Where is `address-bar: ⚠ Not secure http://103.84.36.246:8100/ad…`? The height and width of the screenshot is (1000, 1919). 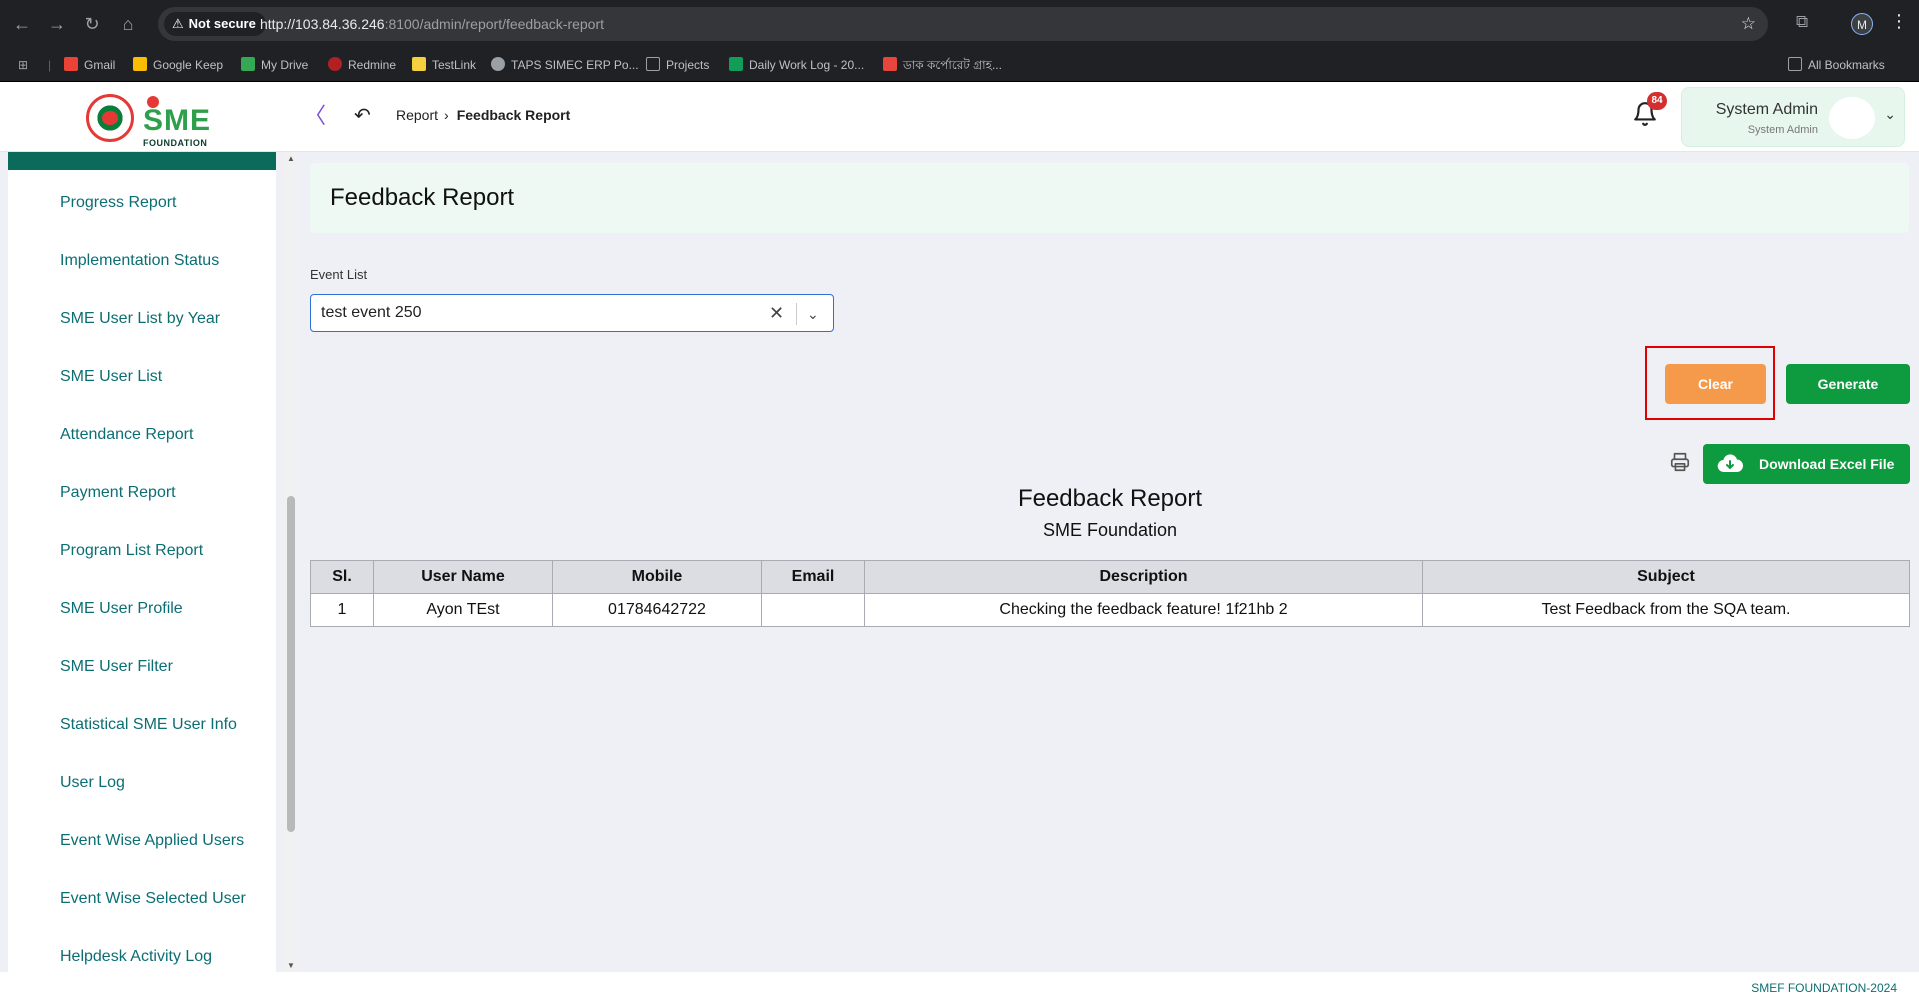 address-bar: ⚠ Not secure http://103.84.36.246:8100/ad… is located at coordinates (963, 24).